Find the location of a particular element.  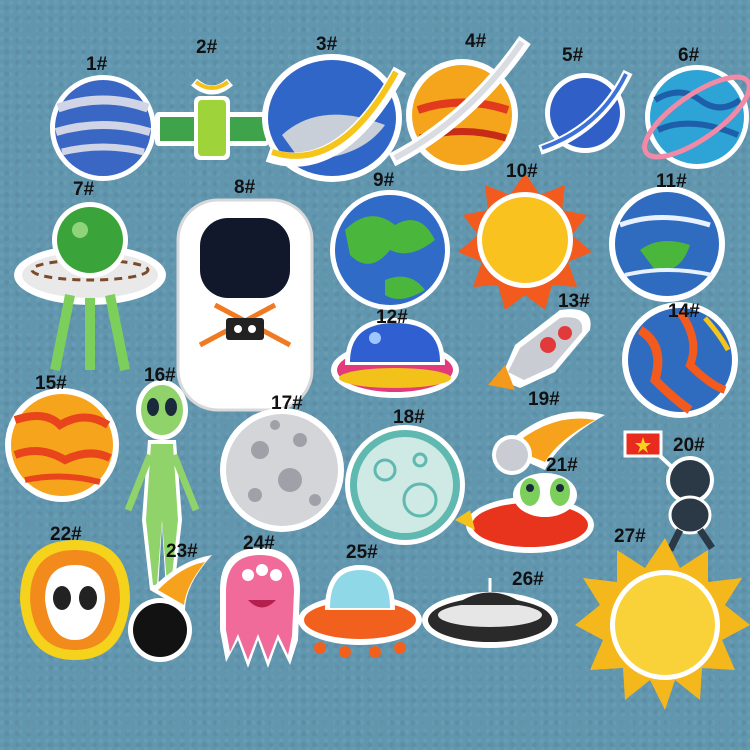

label-21: 21# is located at coordinates (562, 465).